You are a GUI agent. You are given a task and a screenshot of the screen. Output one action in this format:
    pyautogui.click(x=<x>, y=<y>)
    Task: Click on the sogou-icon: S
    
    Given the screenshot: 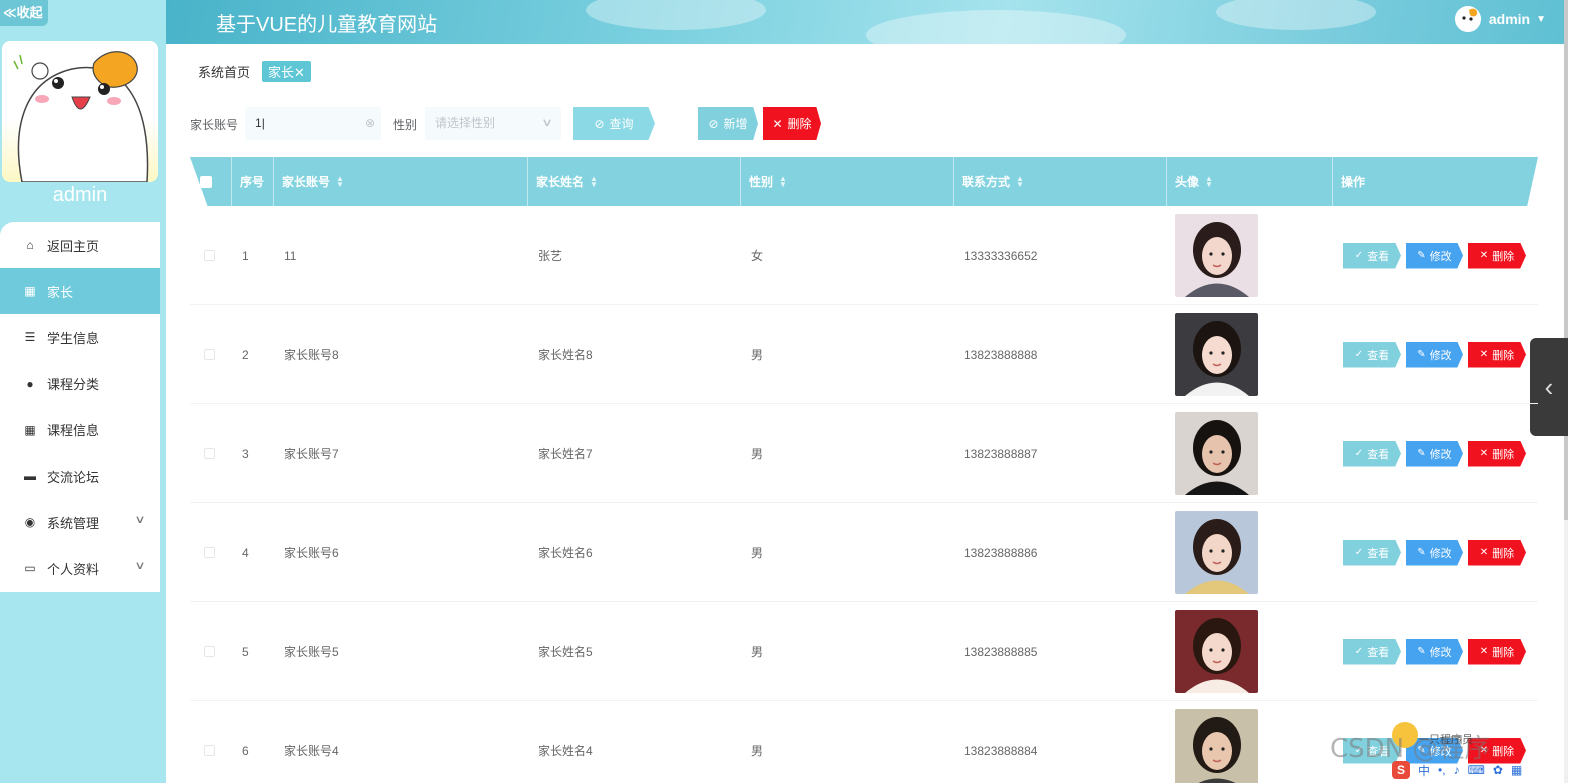 What is the action you would take?
    pyautogui.click(x=1401, y=770)
    